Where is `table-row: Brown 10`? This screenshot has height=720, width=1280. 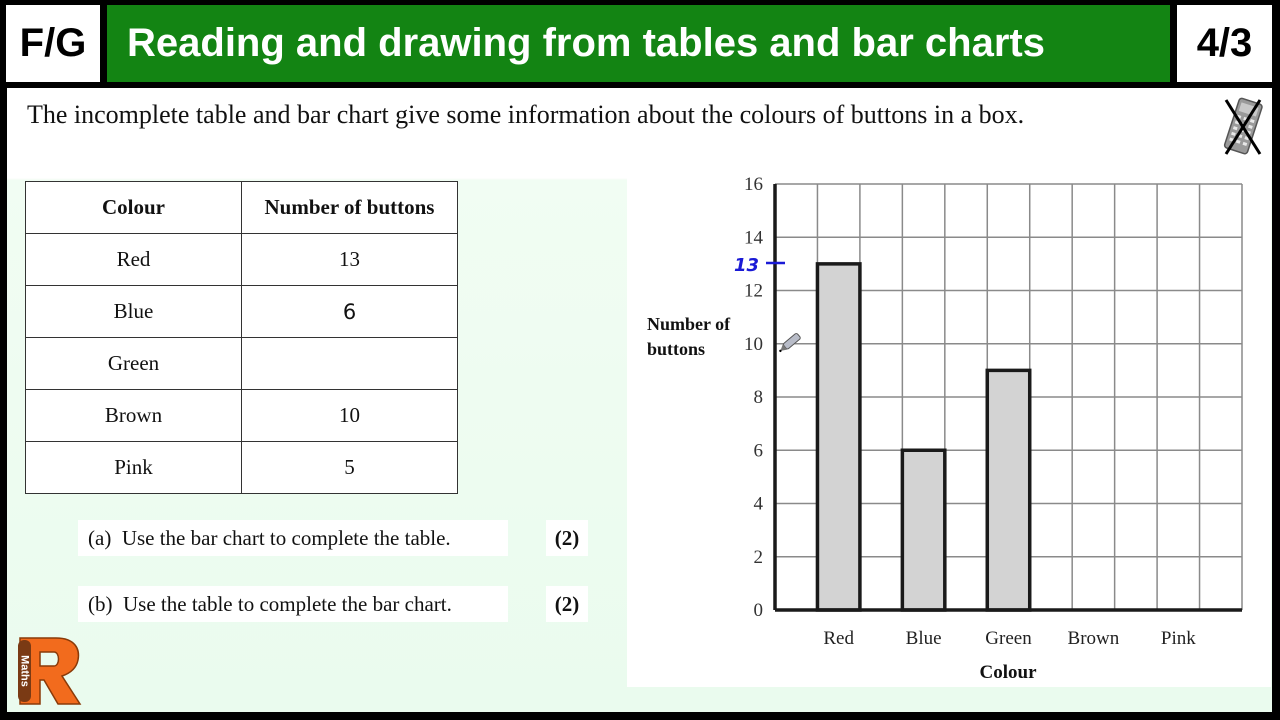
table-row: Brown 10 is located at coordinates (241, 415).